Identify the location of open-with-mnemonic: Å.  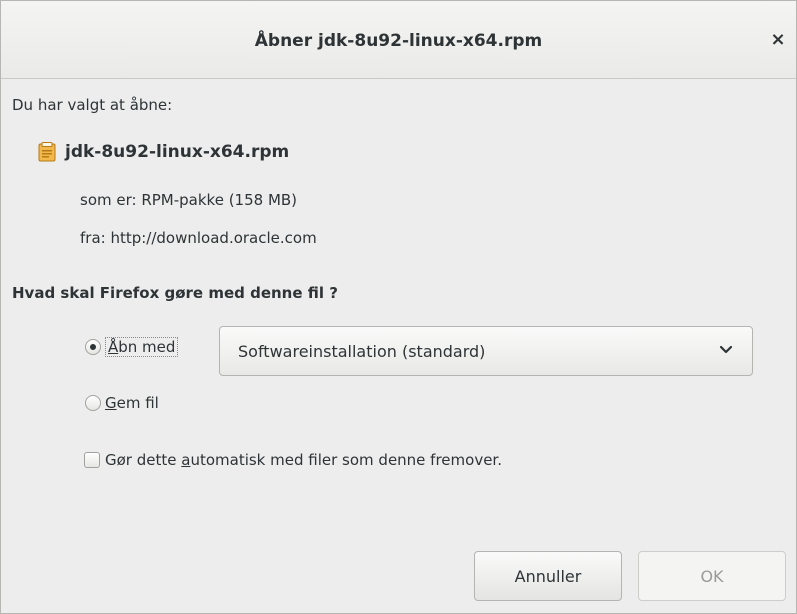
(113, 347).